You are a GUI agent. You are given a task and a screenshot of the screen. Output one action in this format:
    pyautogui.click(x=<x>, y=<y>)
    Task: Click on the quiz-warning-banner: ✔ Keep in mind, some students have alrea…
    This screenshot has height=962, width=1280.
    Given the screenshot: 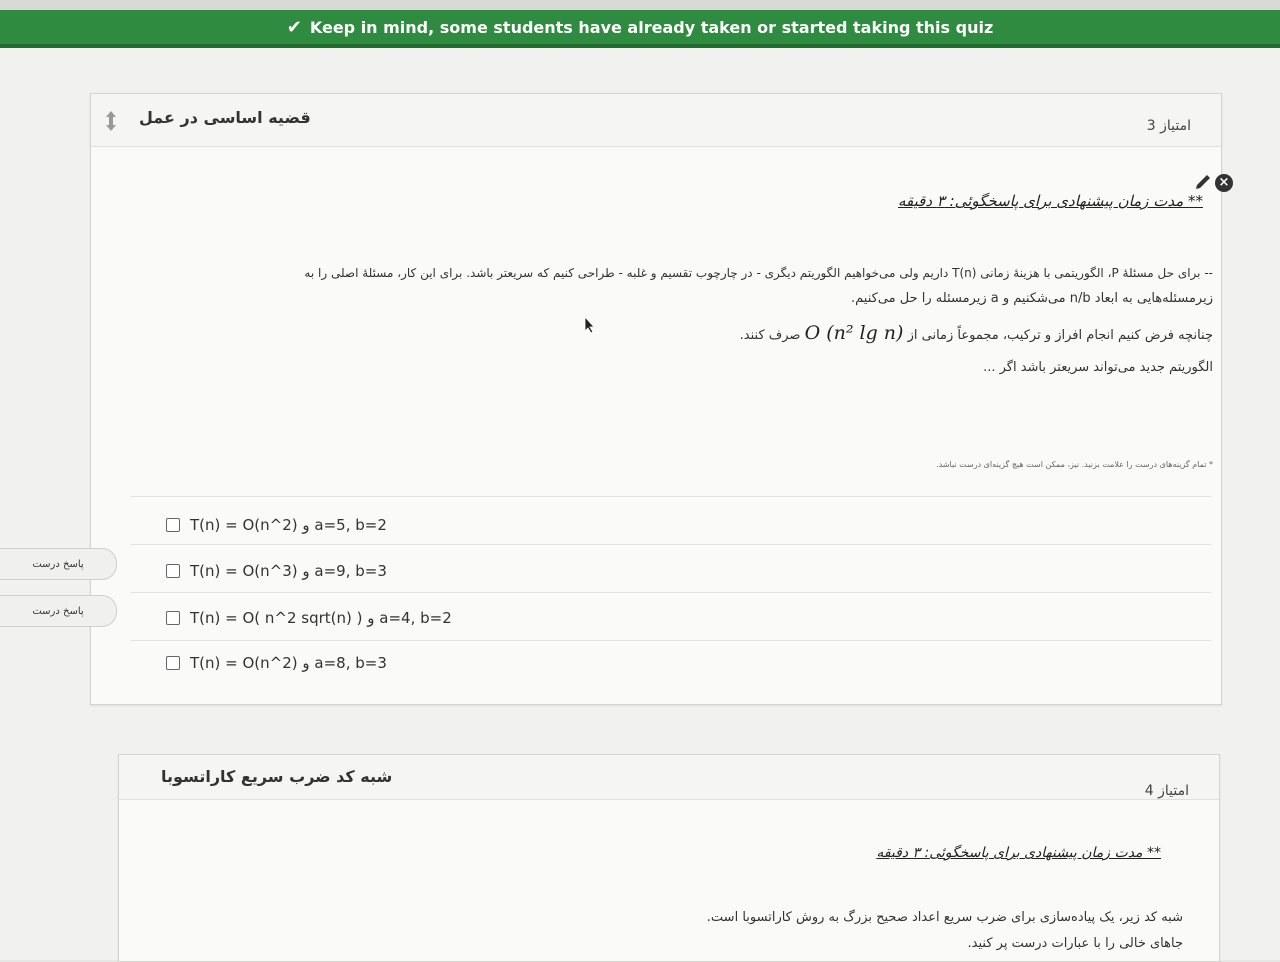 What is the action you would take?
    pyautogui.click(x=640, y=29)
    